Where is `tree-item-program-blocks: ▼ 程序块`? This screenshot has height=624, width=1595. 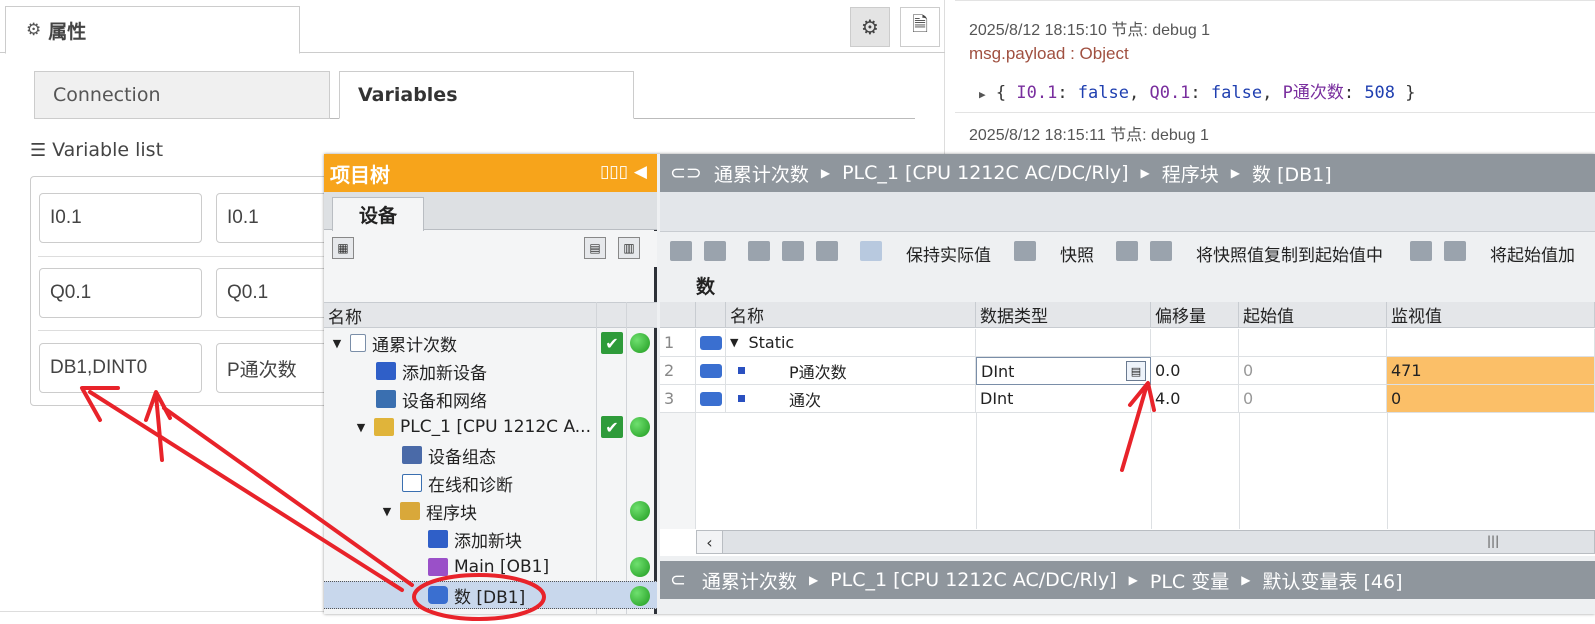
tree-item-program-blocks: ▼ 程序块 is located at coordinates (490, 511).